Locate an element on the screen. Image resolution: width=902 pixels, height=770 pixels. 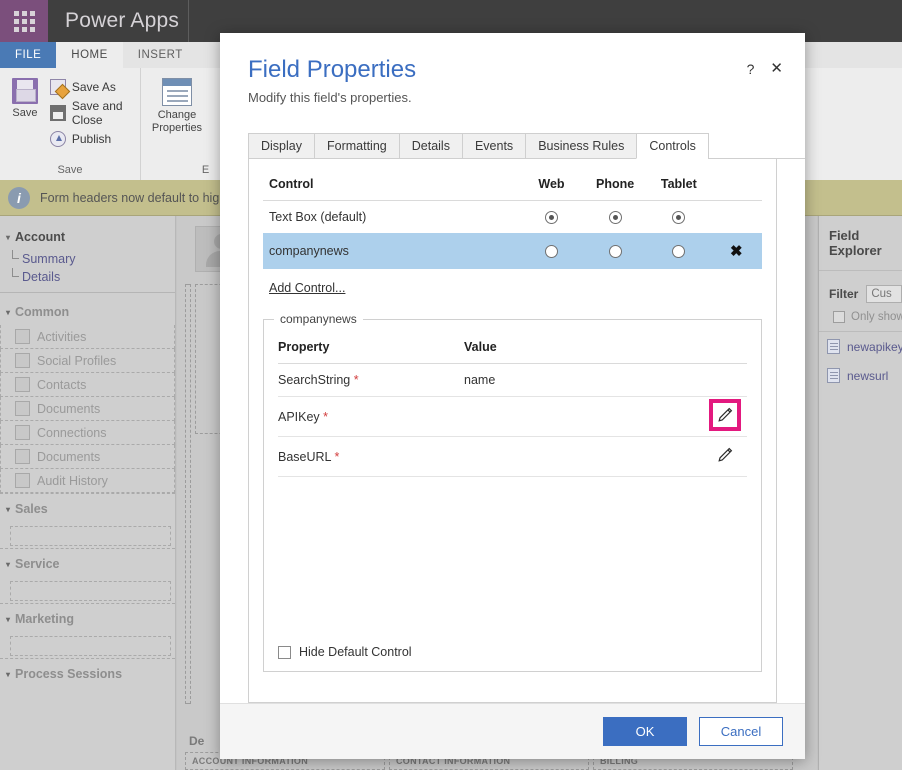
nav-group-common: ▾ Common is located at coordinates (87, 312).